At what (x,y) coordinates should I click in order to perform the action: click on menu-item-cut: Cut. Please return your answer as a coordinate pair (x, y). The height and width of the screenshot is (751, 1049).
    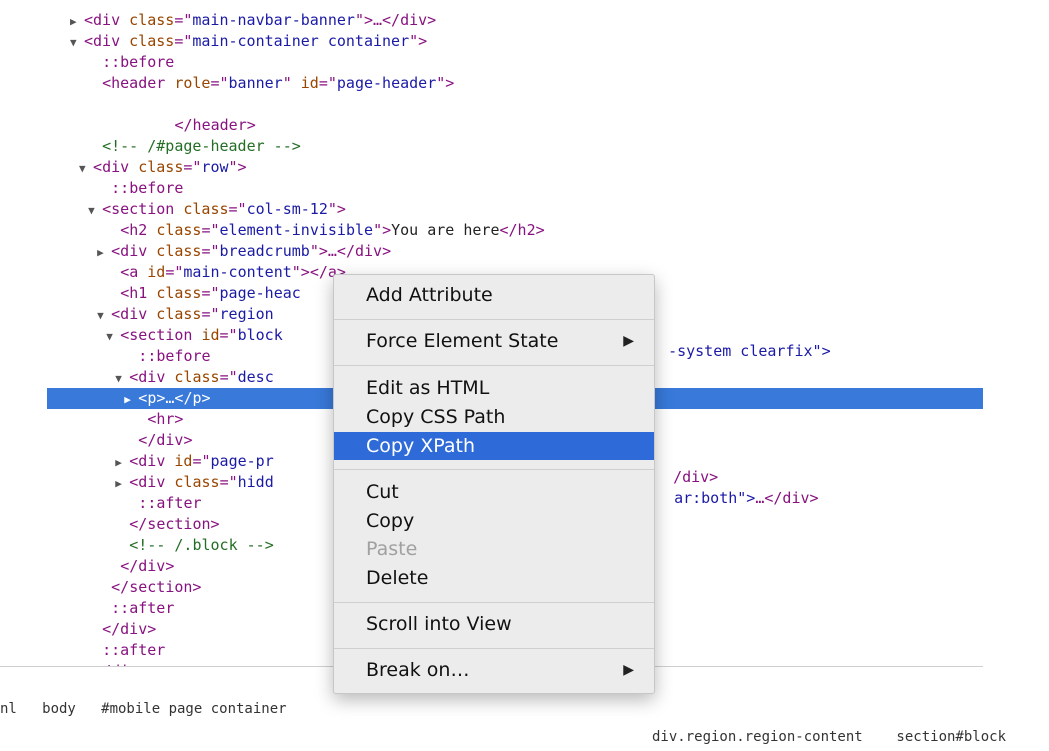
    Looking at the image, I should click on (494, 492).